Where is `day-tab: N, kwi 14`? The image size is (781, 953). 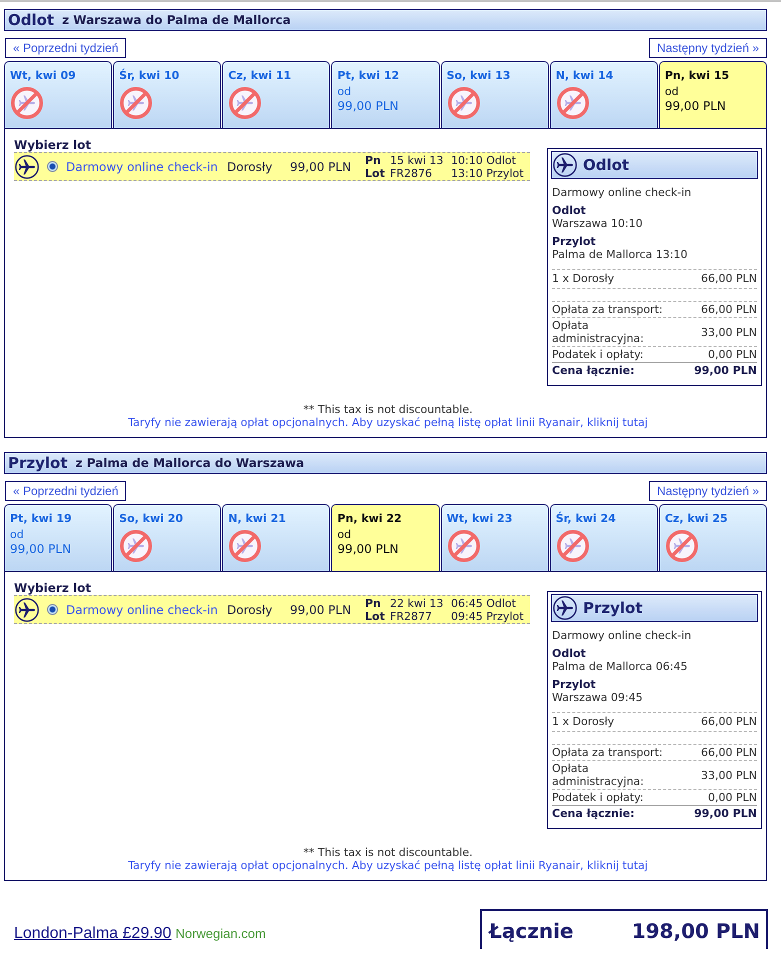
day-tab: N, kwi 14 is located at coordinates (604, 94).